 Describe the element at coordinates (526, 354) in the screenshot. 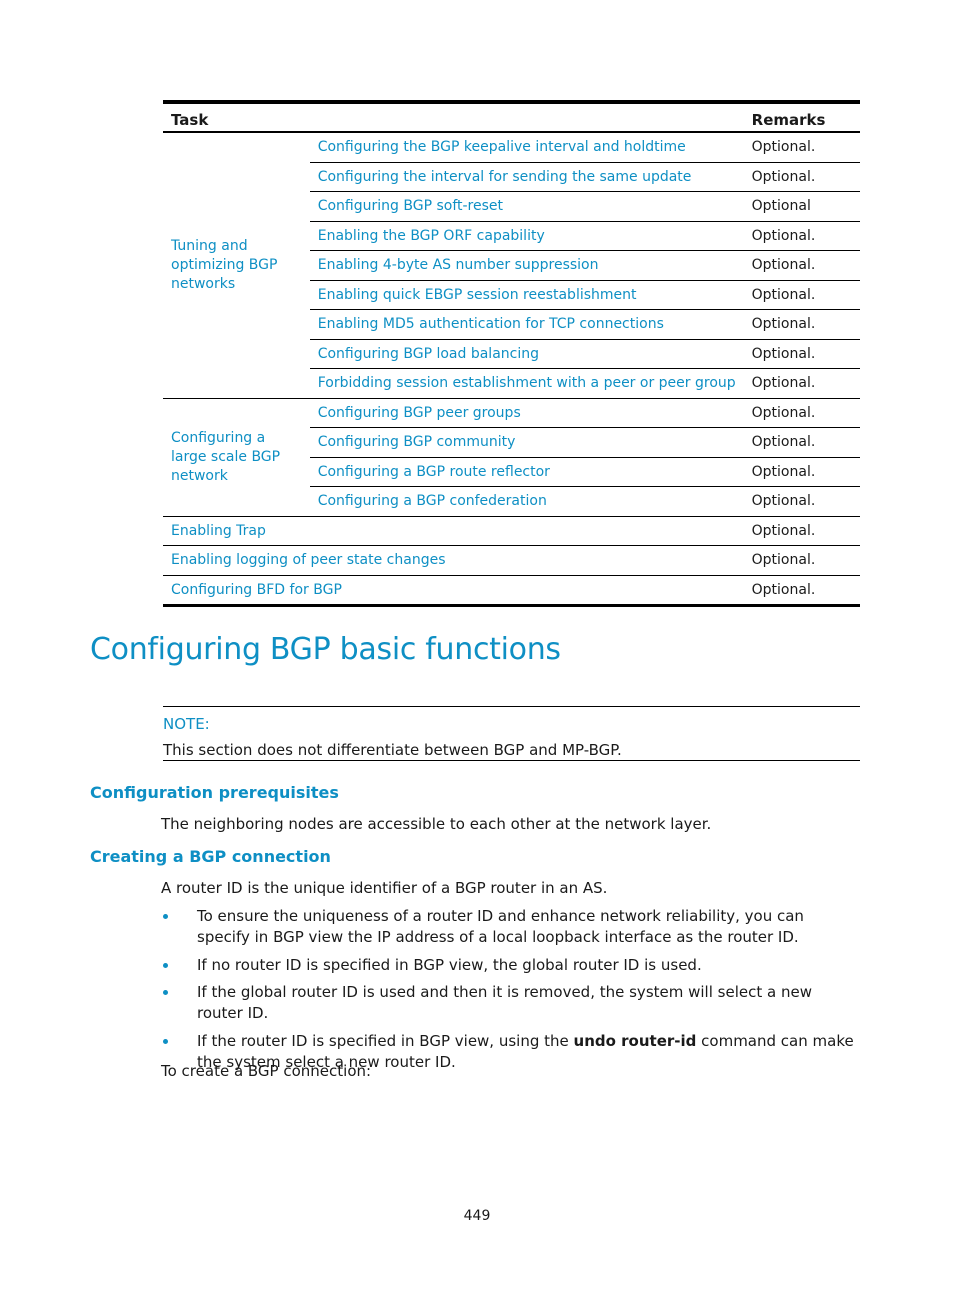

I see `task-link: Configuring BGP load balancing` at that location.